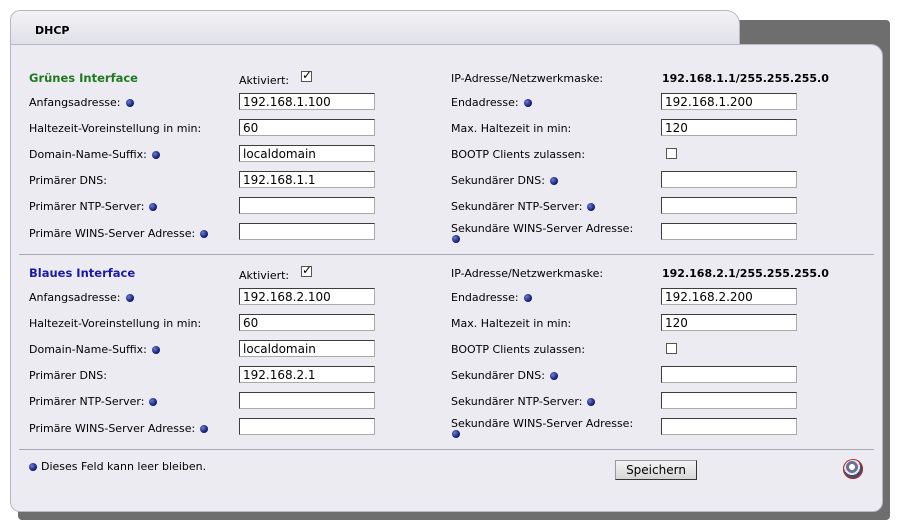  What do you see at coordinates (527, 273) in the screenshot?
I see `blue-ip-mask-label: IP-Adresse/Netzwerkmaske:` at bounding box center [527, 273].